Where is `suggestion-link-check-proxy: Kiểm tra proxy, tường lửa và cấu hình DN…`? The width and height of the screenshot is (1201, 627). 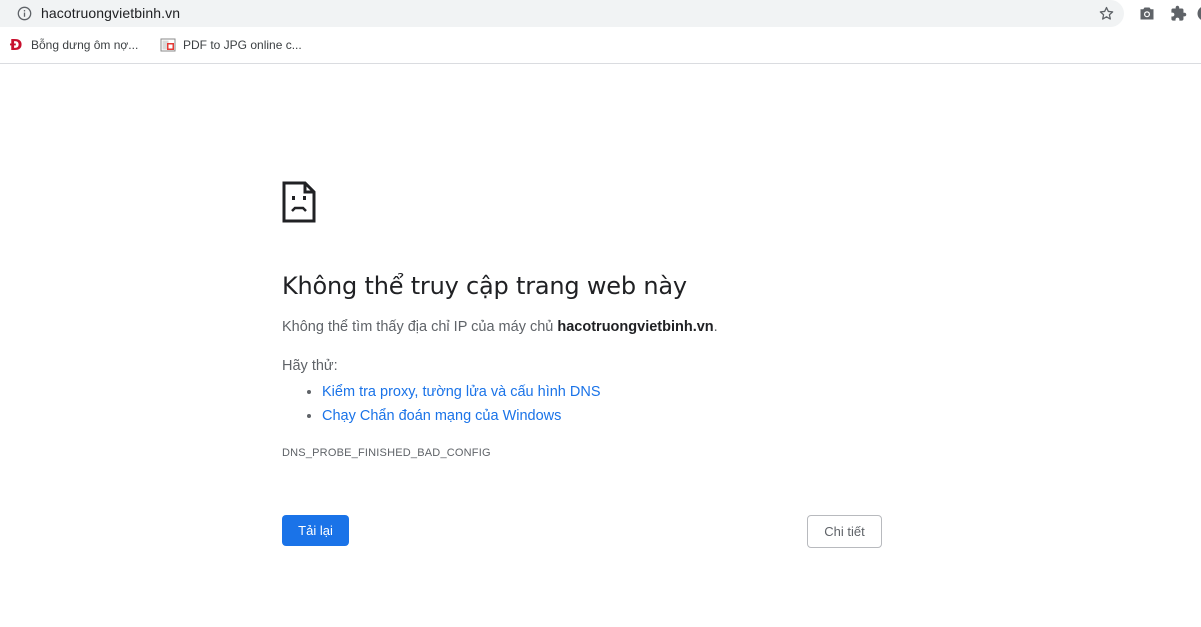
suggestion-link-check-proxy: Kiểm tra proxy, tường lửa và cấu hình DN… is located at coordinates (461, 392).